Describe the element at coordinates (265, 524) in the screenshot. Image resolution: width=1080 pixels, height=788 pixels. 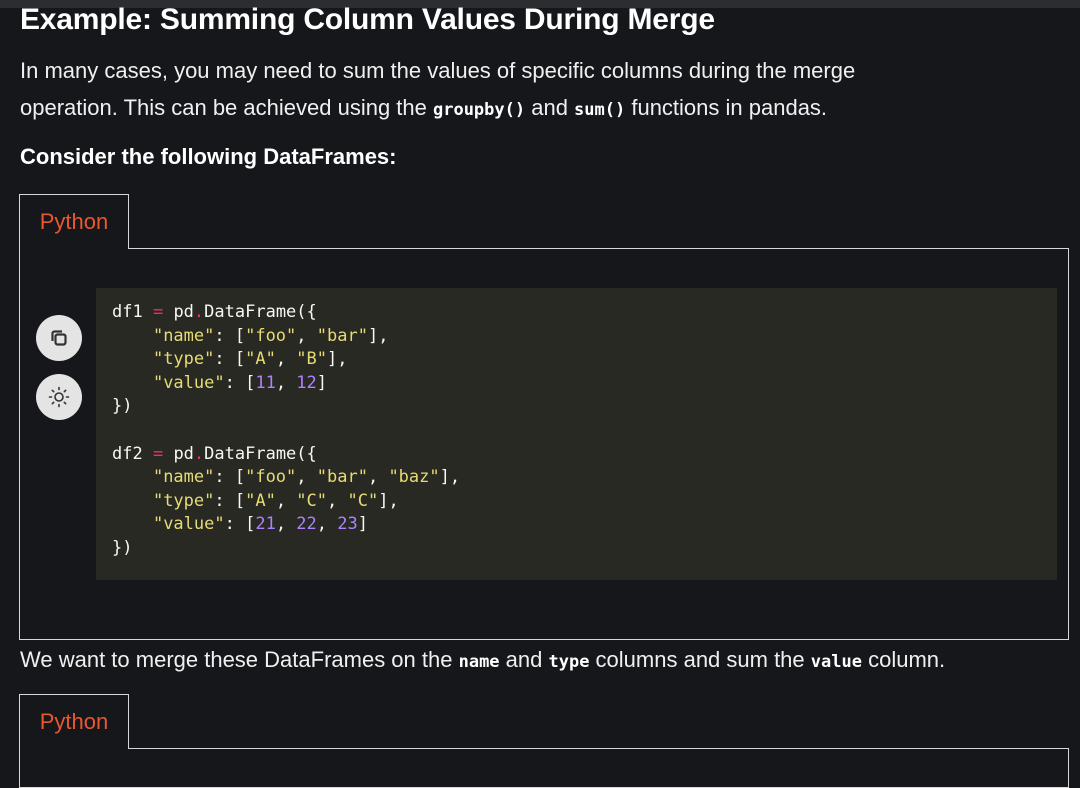
I see `code-token: 21` at that location.